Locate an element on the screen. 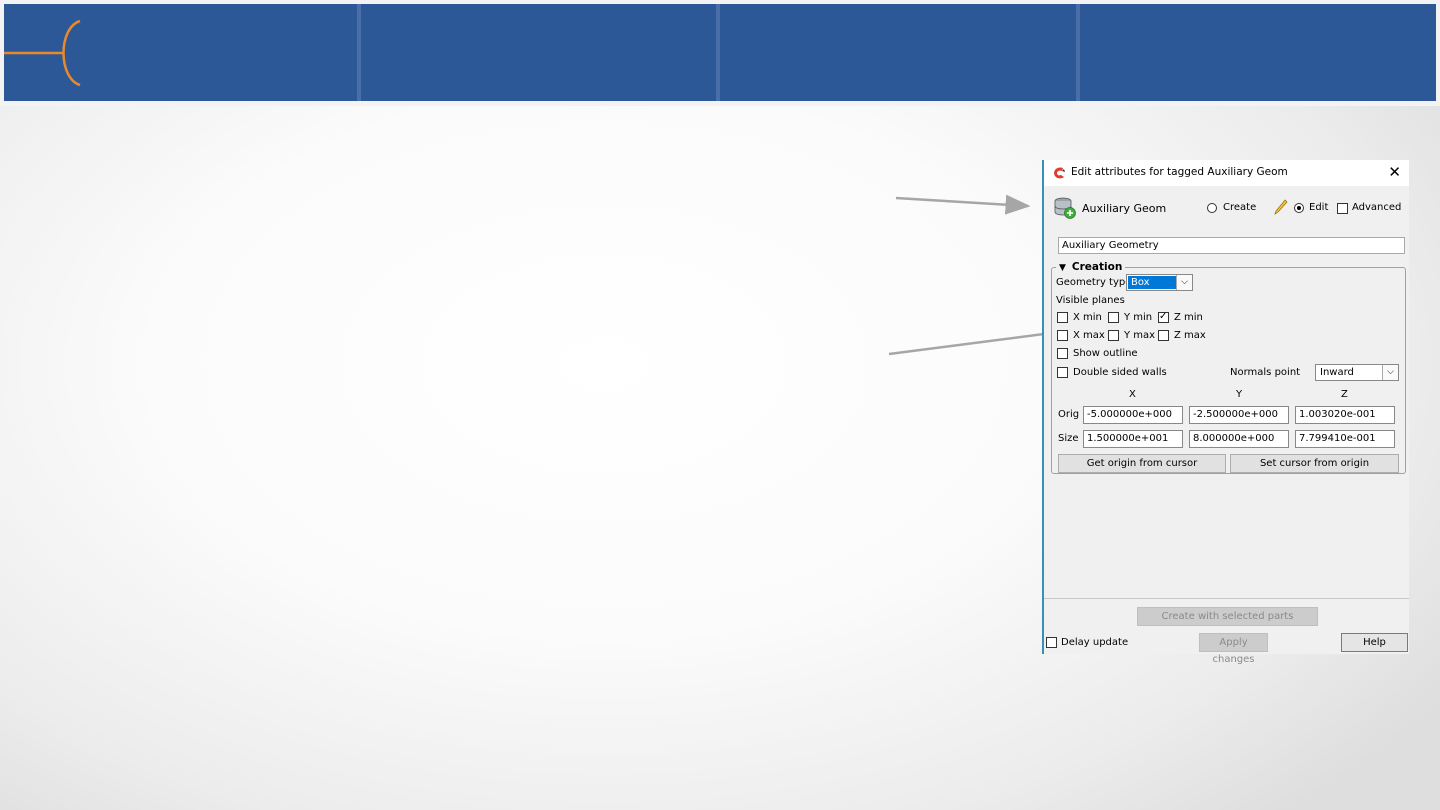  size-label: Size is located at coordinates (1068, 438).